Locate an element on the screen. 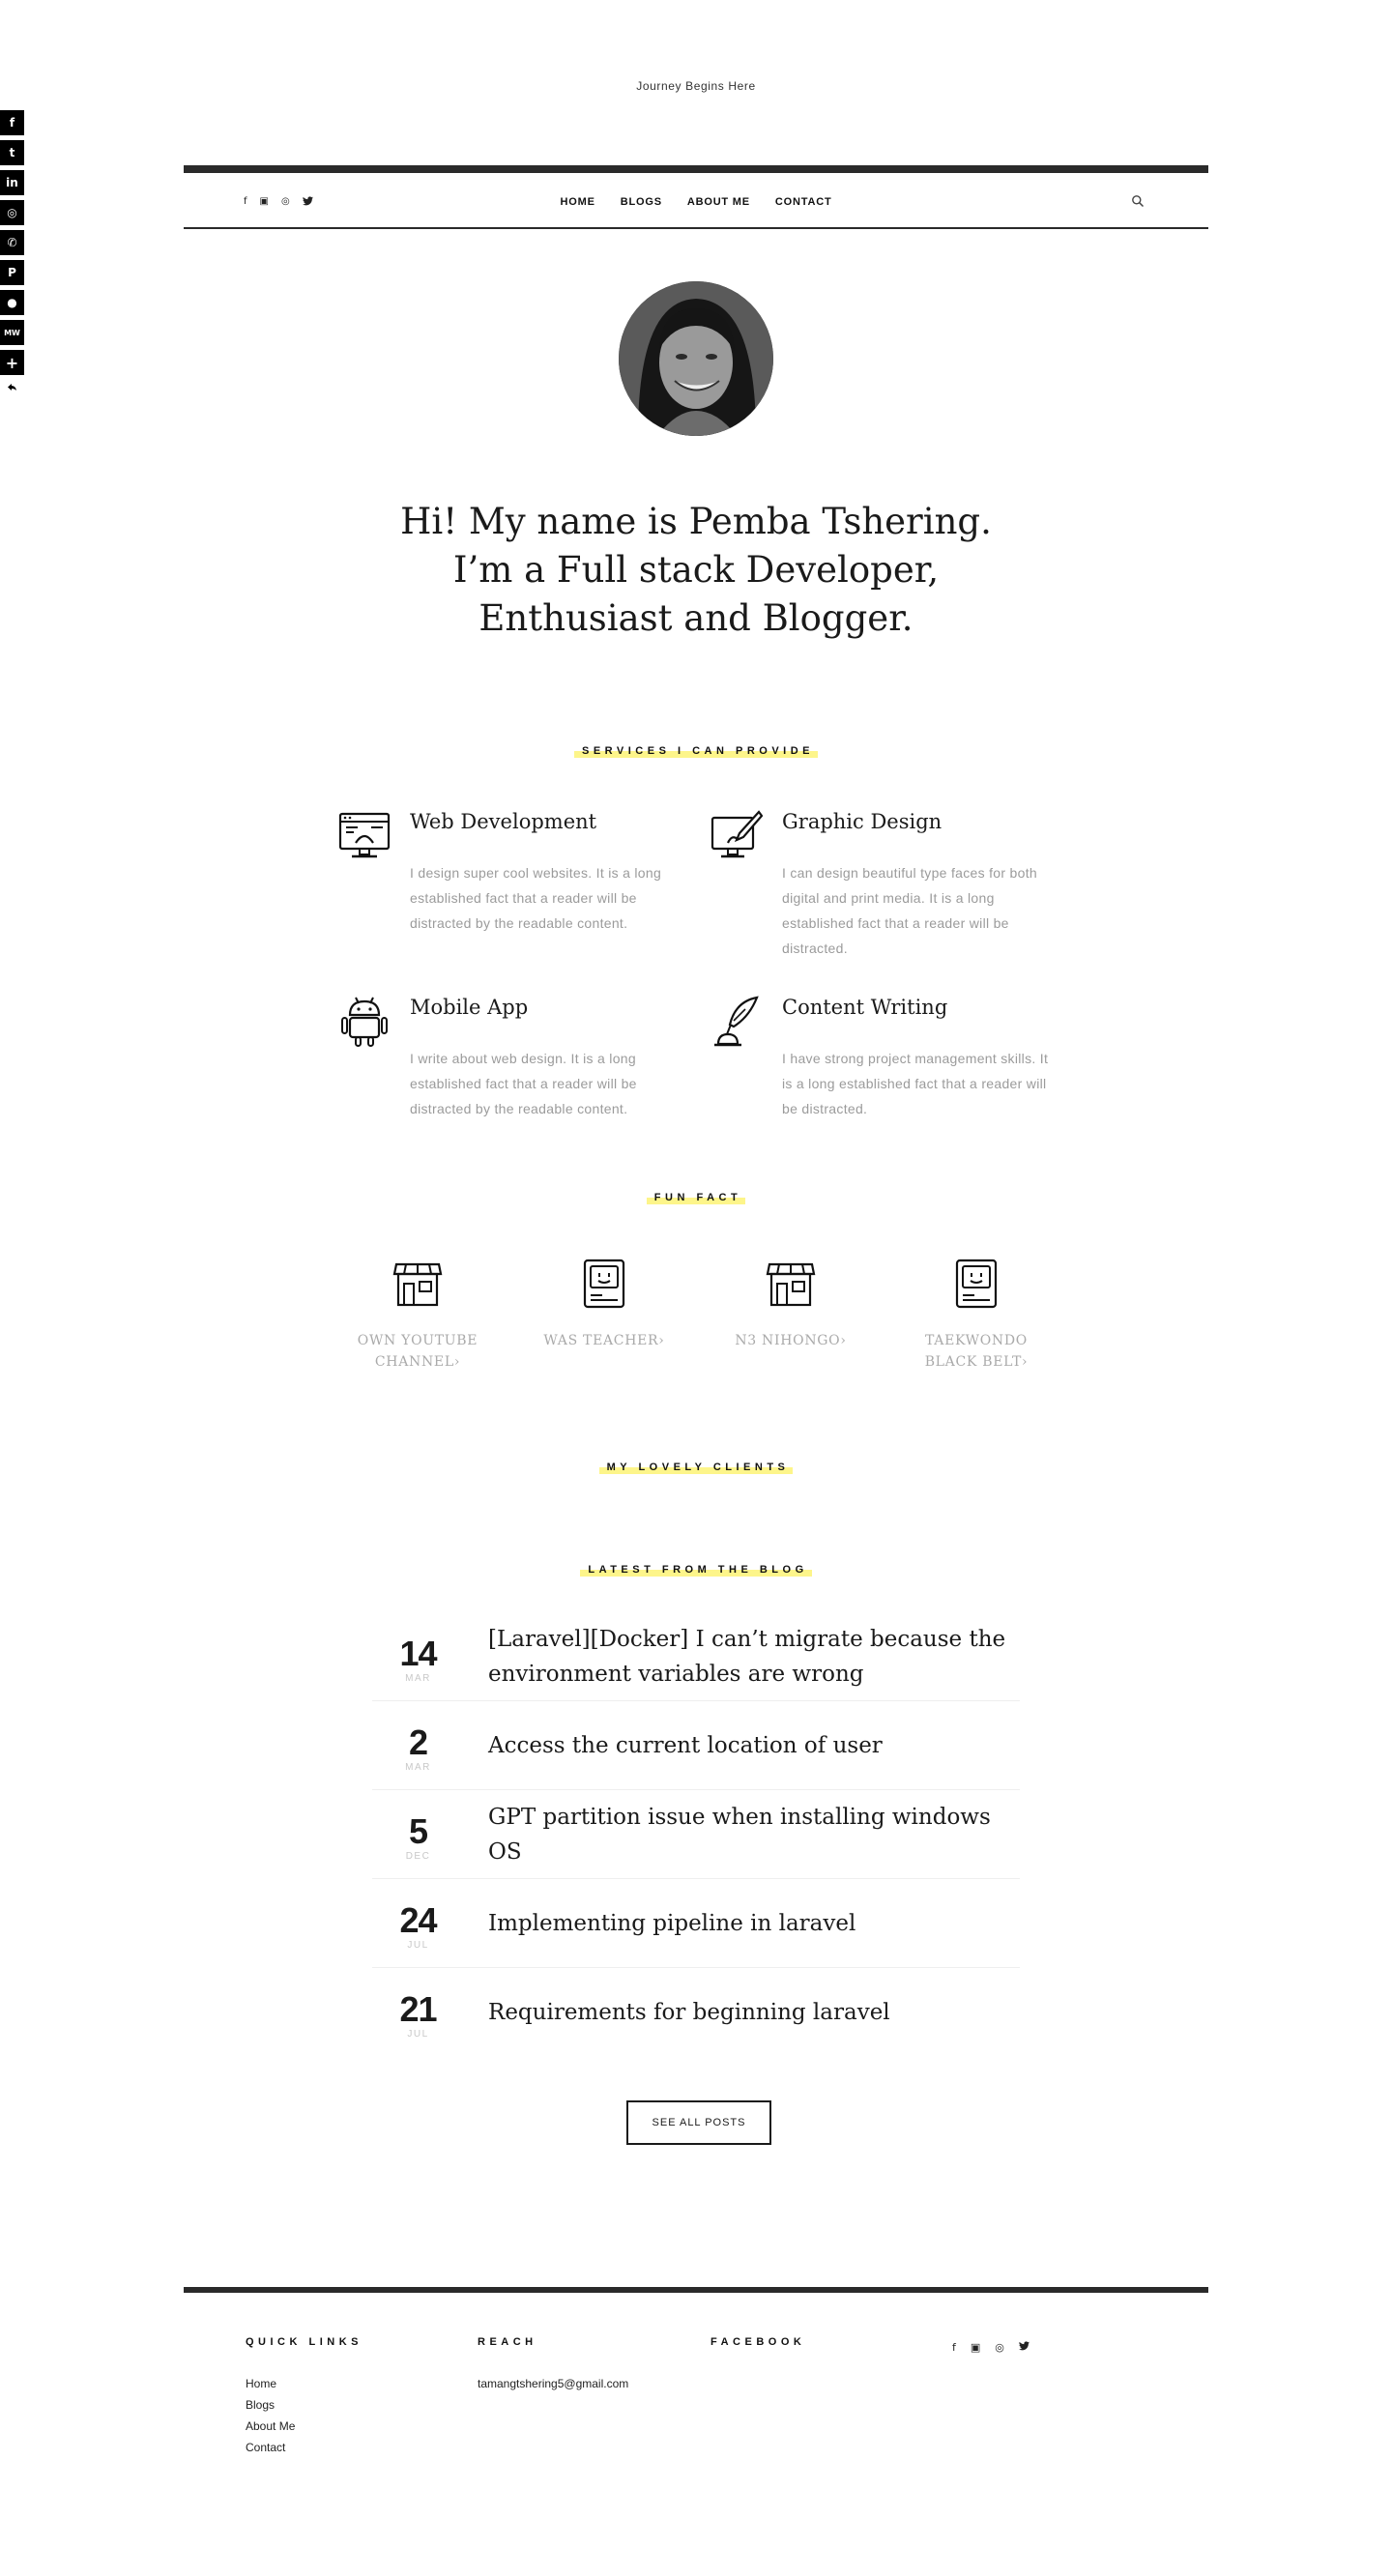 This screenshot has height=2576, width=1392. post-date: 14 MAR is located at coordinates (418, 1657).